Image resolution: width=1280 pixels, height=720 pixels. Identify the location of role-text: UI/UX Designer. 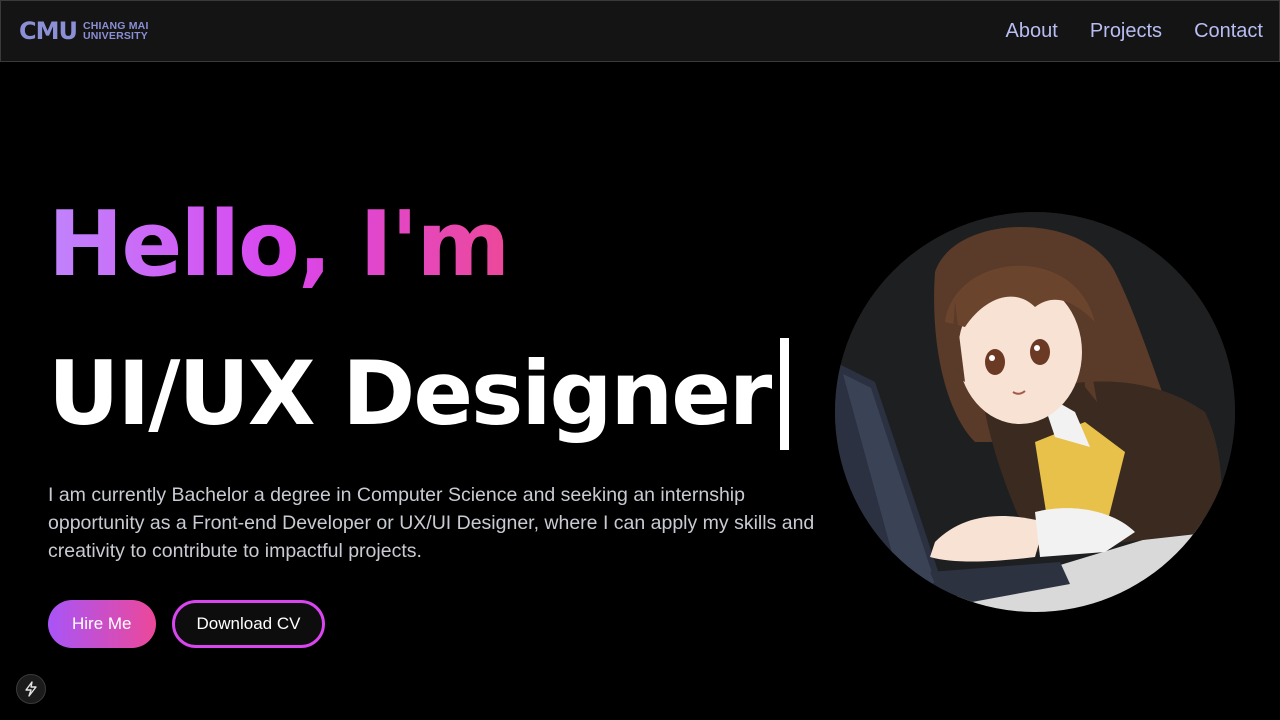
(410, 393).